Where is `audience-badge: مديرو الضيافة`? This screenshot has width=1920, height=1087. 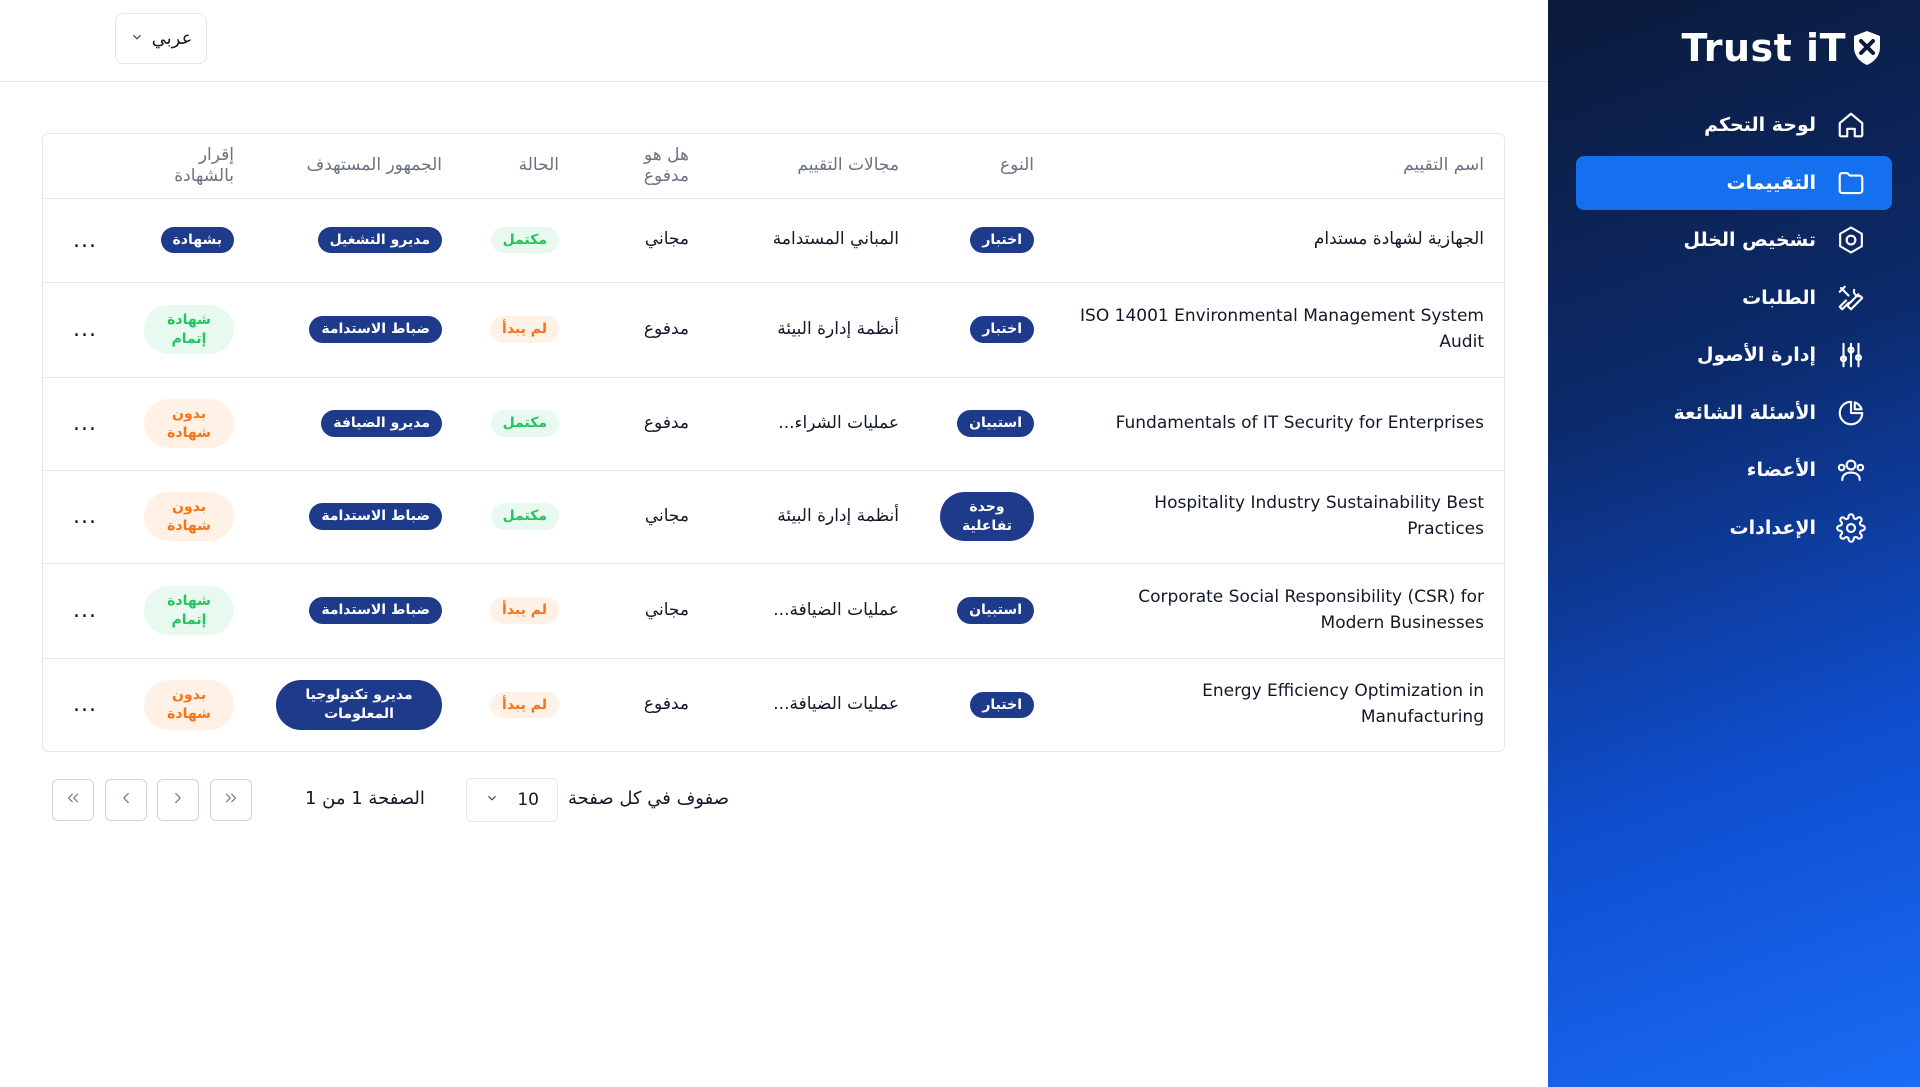 audience-badge: مديرو الضيافة is located at coordinates (381, 423).